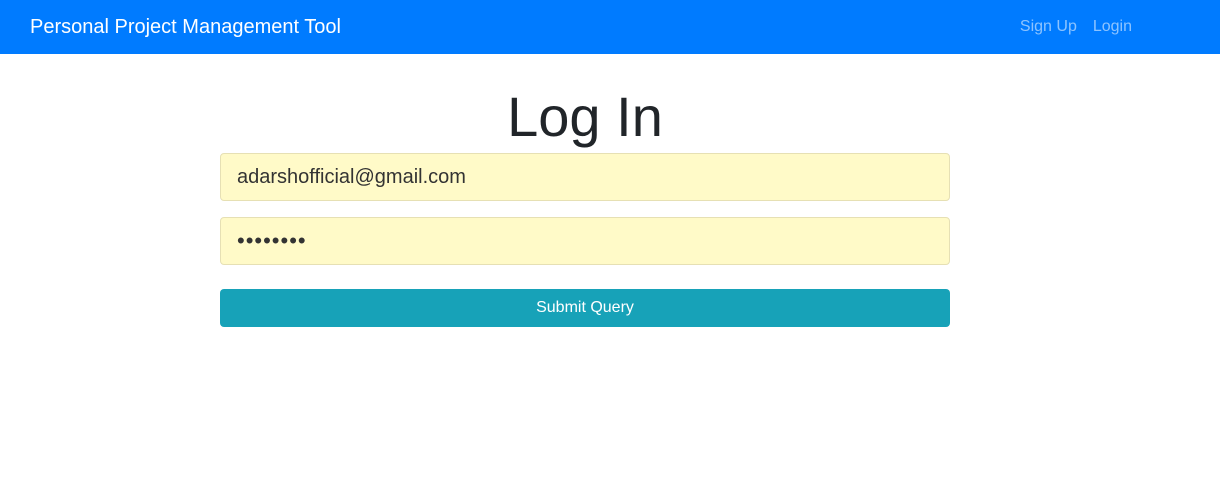 This screenshot has width=1220, height=483. I want to click on email-input, so click(585, 177).